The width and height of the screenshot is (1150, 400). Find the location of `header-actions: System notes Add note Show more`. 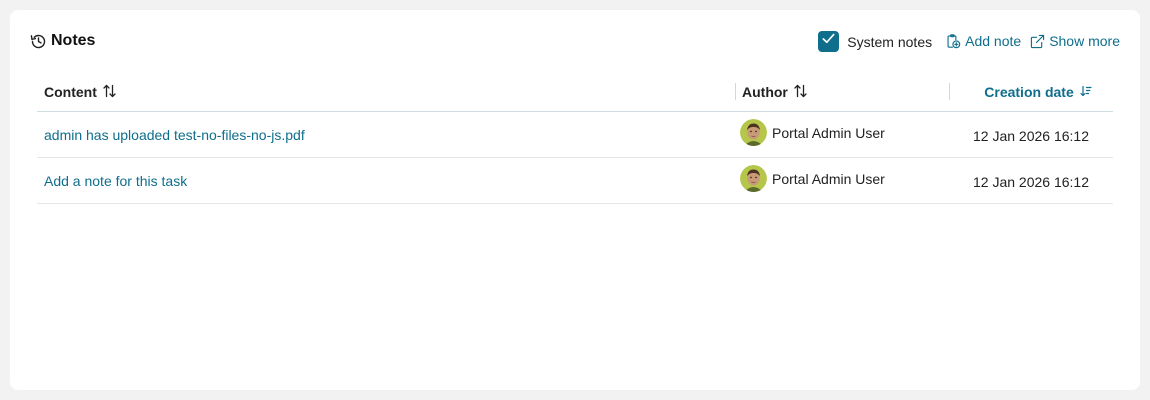

header-actions: System notes Add note Show more is located at coordinates (969, 41).